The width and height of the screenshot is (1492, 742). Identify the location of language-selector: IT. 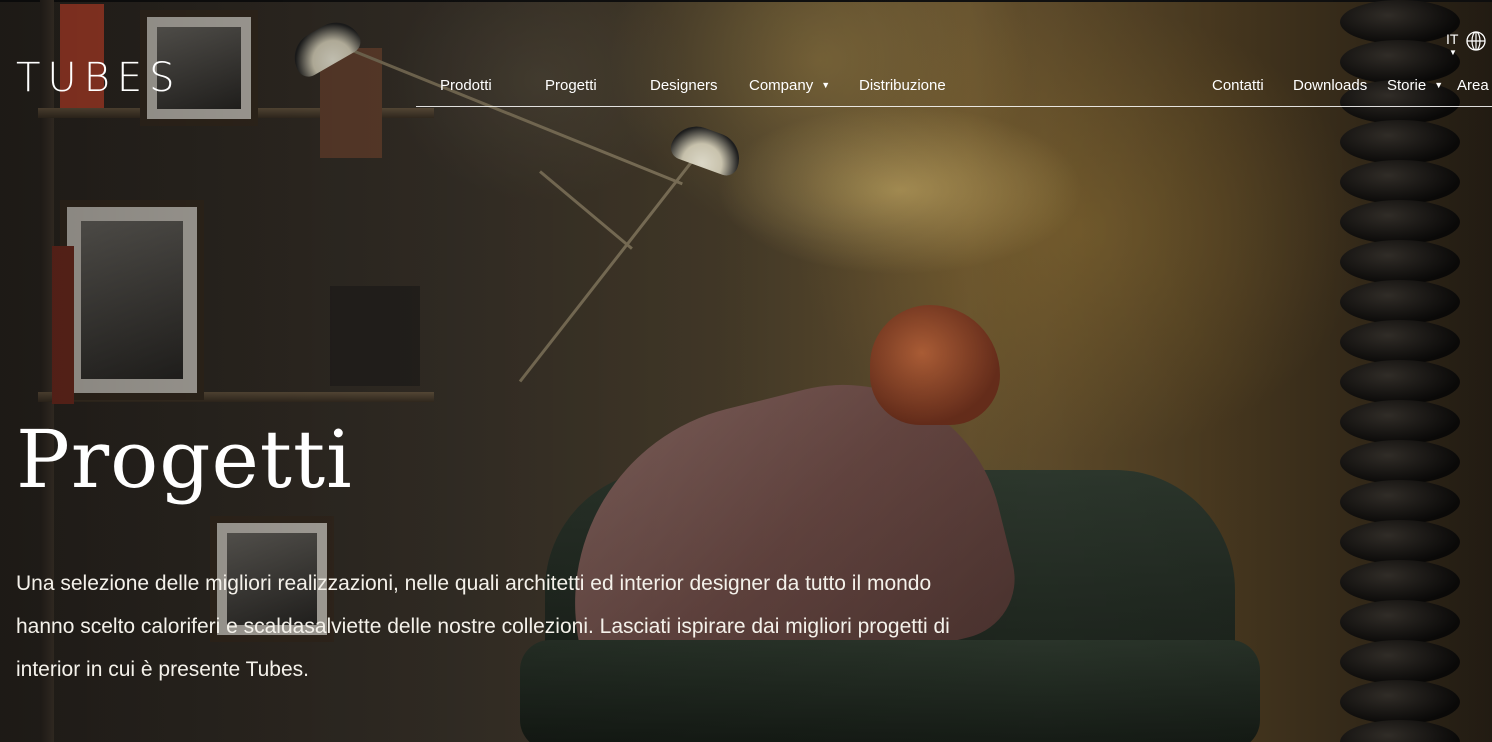
(1452, 39).